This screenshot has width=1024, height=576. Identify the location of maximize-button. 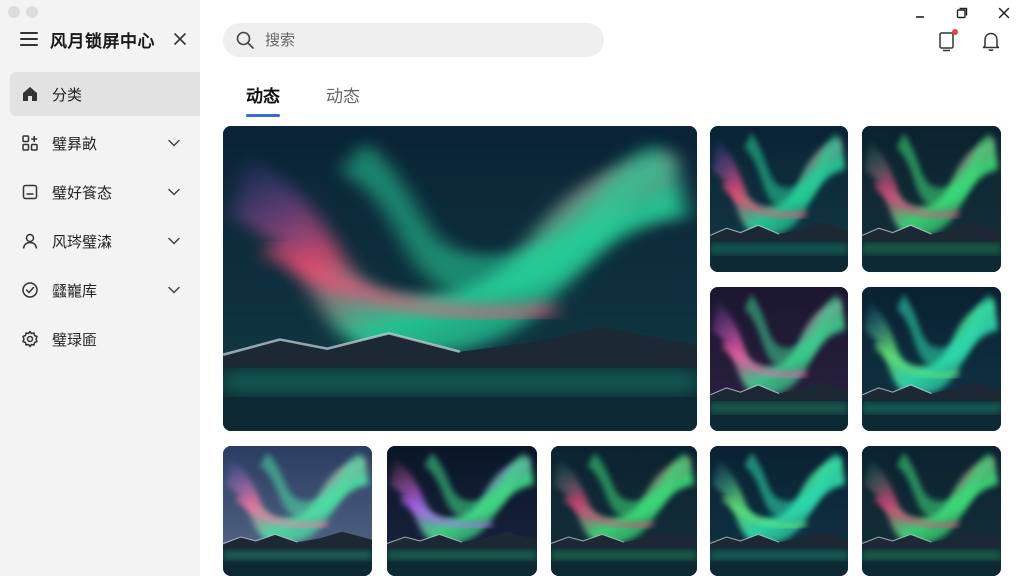
(962, 13).